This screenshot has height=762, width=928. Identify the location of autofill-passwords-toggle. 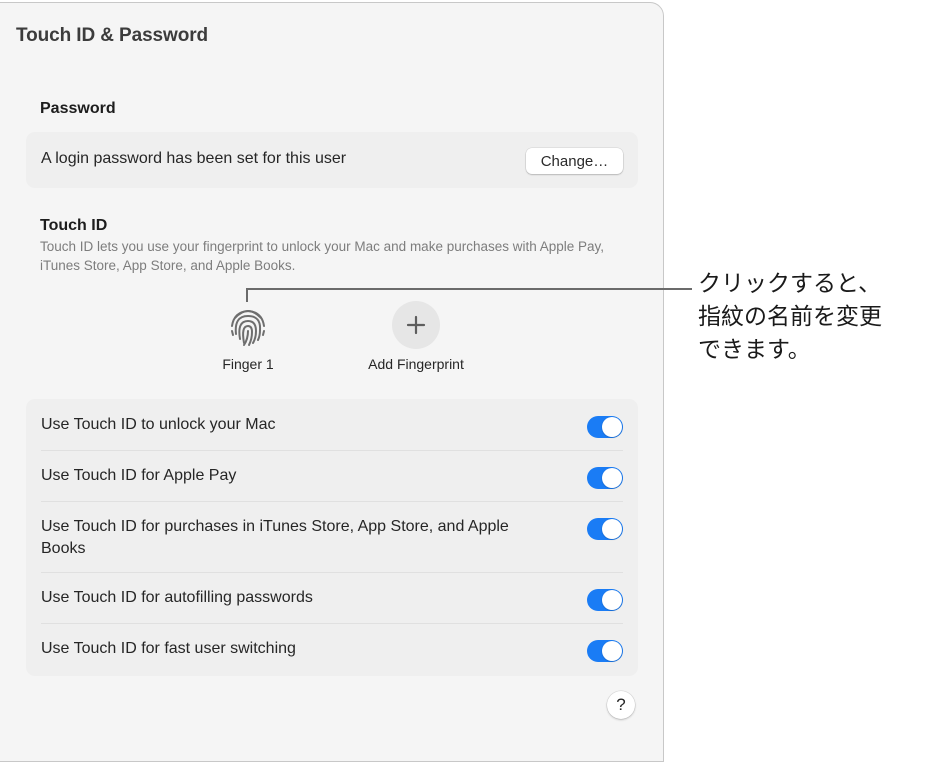
(605, 600).